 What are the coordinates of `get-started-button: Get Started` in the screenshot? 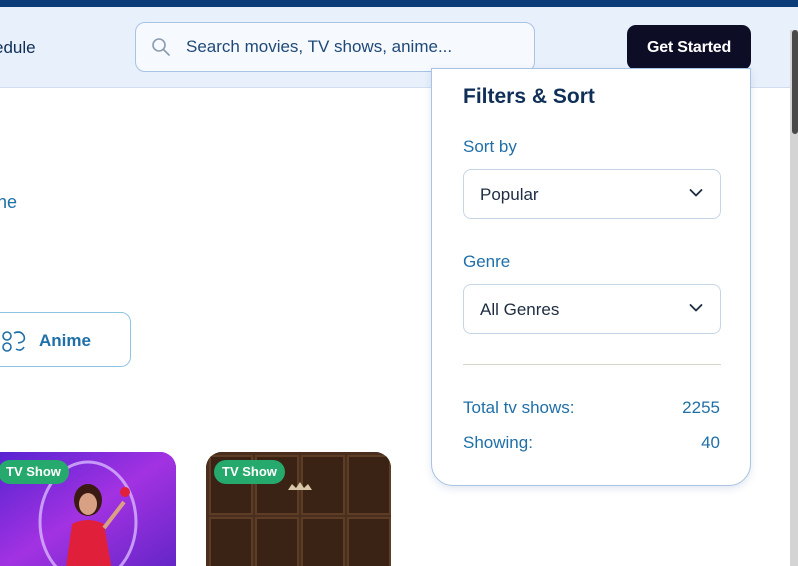 It's located at (689, 47).